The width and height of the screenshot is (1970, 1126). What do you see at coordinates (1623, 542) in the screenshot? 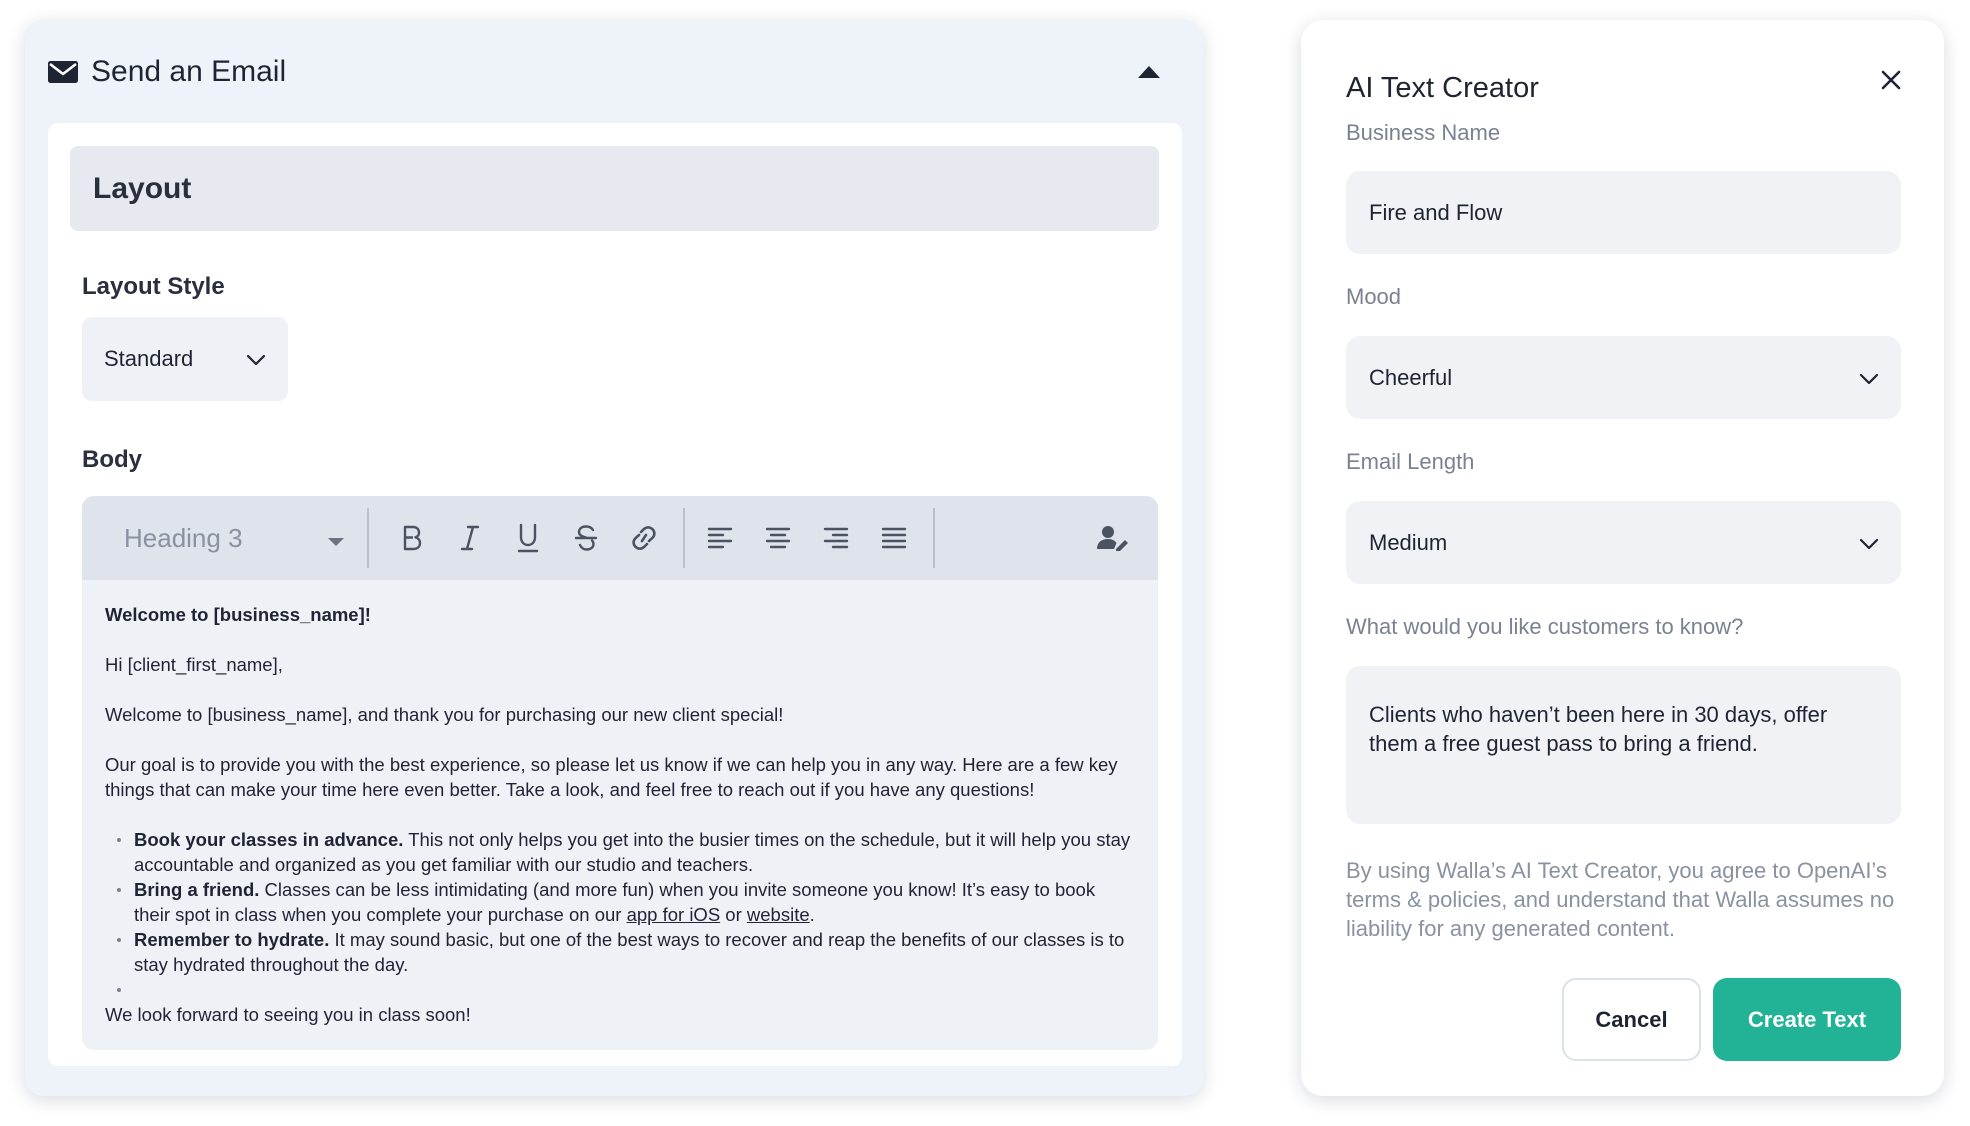
I see `email-length-select: Medium` at bounding box center [1623, 542].